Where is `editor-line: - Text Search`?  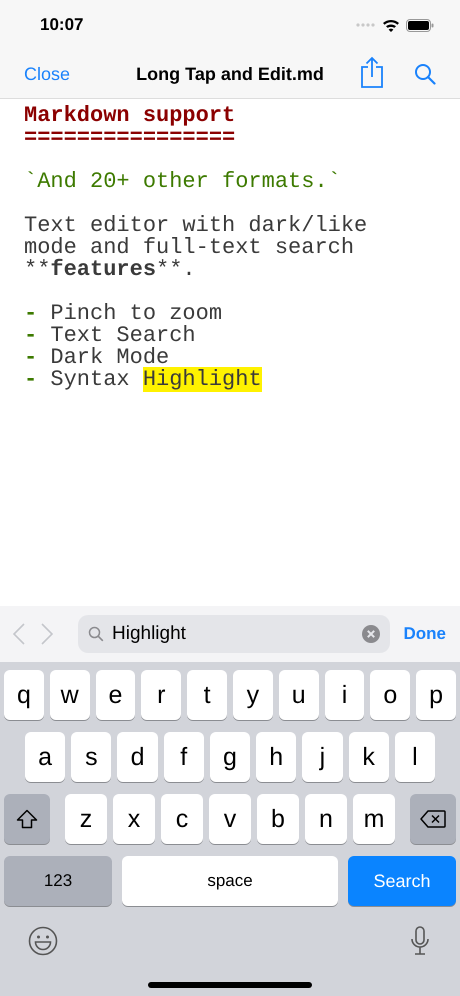
editor-line: - Text Search is located at coordinates (110, 336).